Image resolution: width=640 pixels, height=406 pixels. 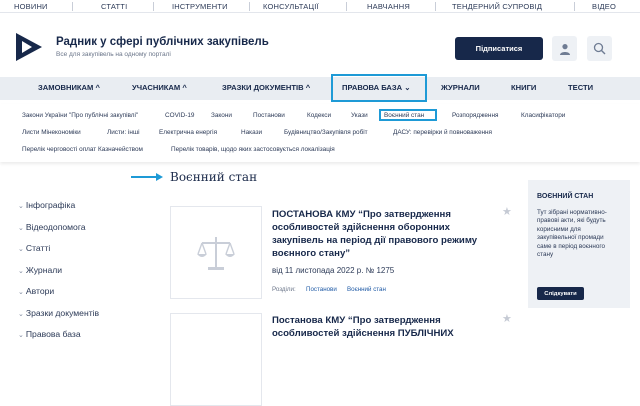 I want to click on page-title: Воєнний стан, so click(x=214, y=177).